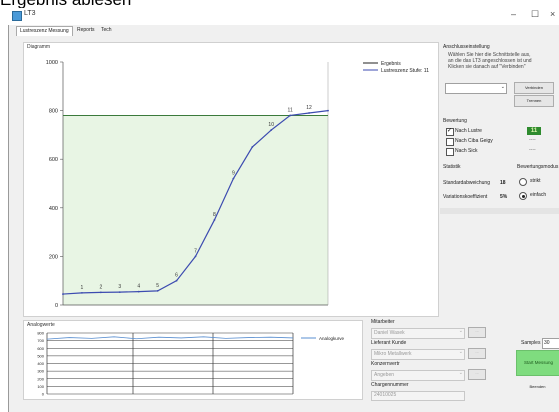 Image resolution: width=559 pixels, height=412 pixels. I want to click on bewertung-title: Bewertung, so click(455, 121).